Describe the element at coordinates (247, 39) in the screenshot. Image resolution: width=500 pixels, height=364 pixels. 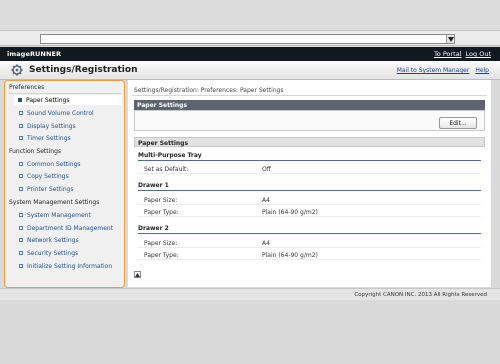
I see `address-bar` at that location.